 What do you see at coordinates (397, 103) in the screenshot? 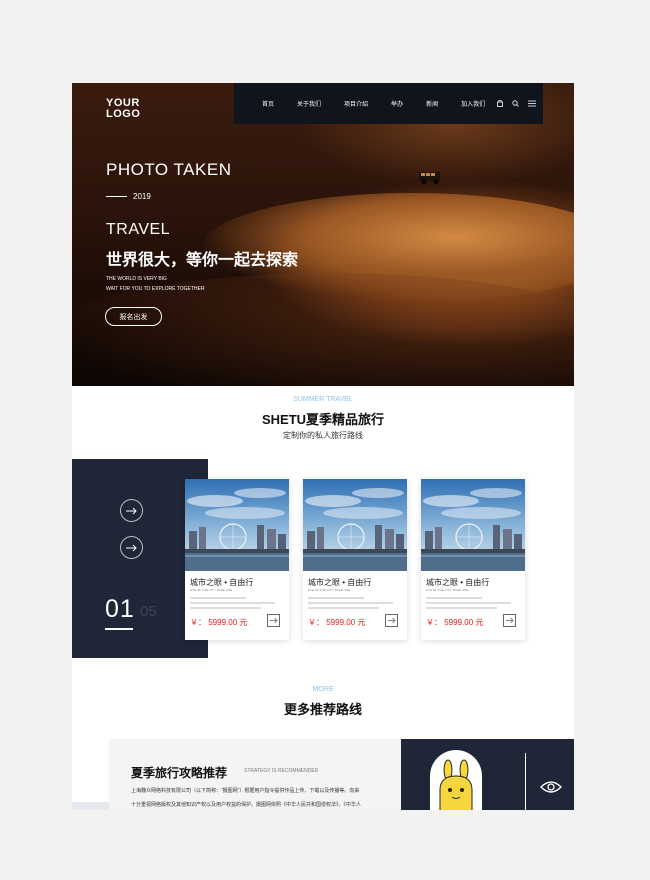
I see `nav-item-events: 举办` at bounding box center [397, 103].